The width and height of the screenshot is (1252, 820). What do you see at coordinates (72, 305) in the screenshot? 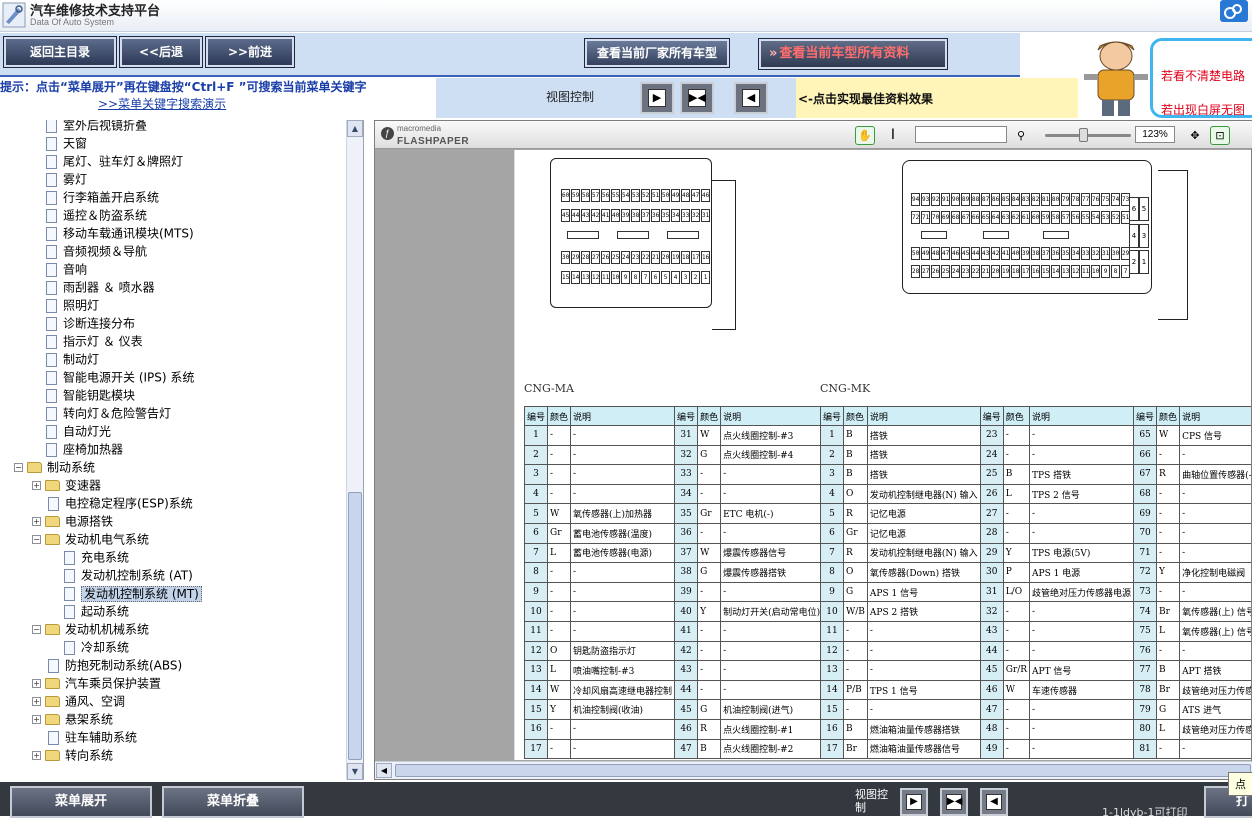
I see `tree-item: 照明灯` at bounding box center [72, 305].